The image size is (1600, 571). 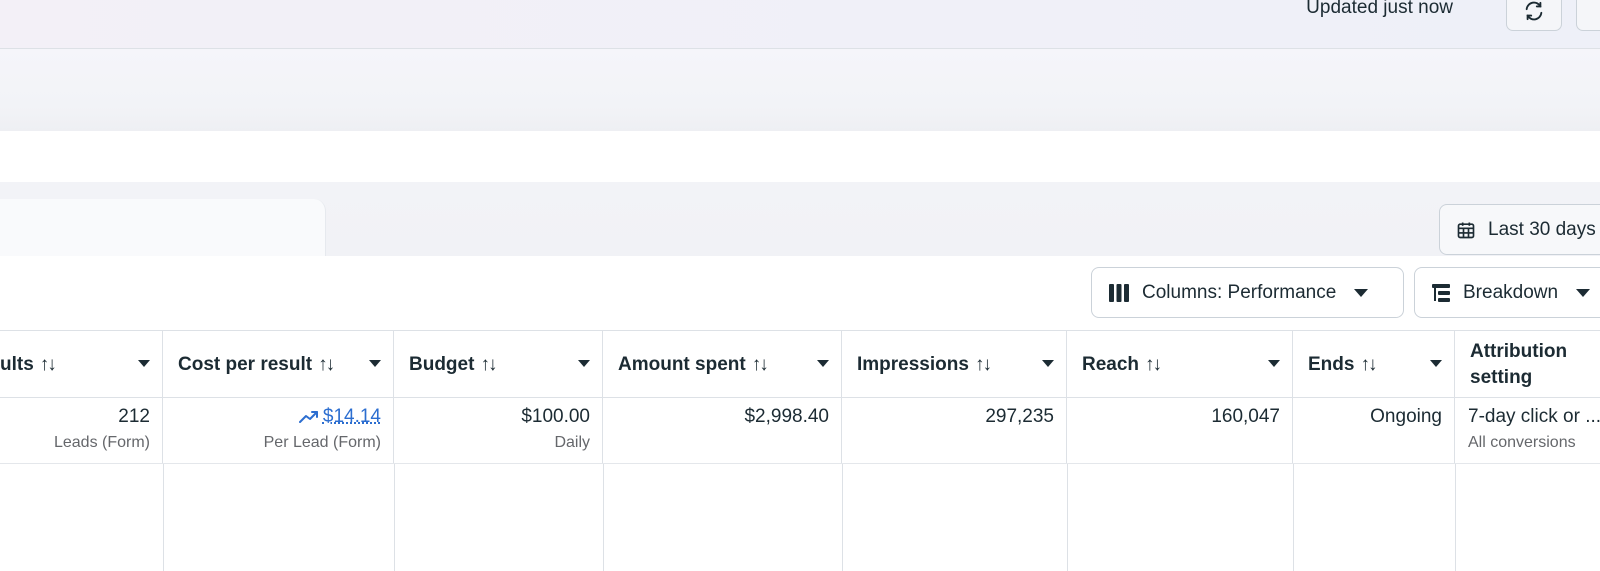 What do you see at coordinates (1180, 430) in the screenshot?
I see `cell-reach: 160,047` at bounding box center [1180, 430].